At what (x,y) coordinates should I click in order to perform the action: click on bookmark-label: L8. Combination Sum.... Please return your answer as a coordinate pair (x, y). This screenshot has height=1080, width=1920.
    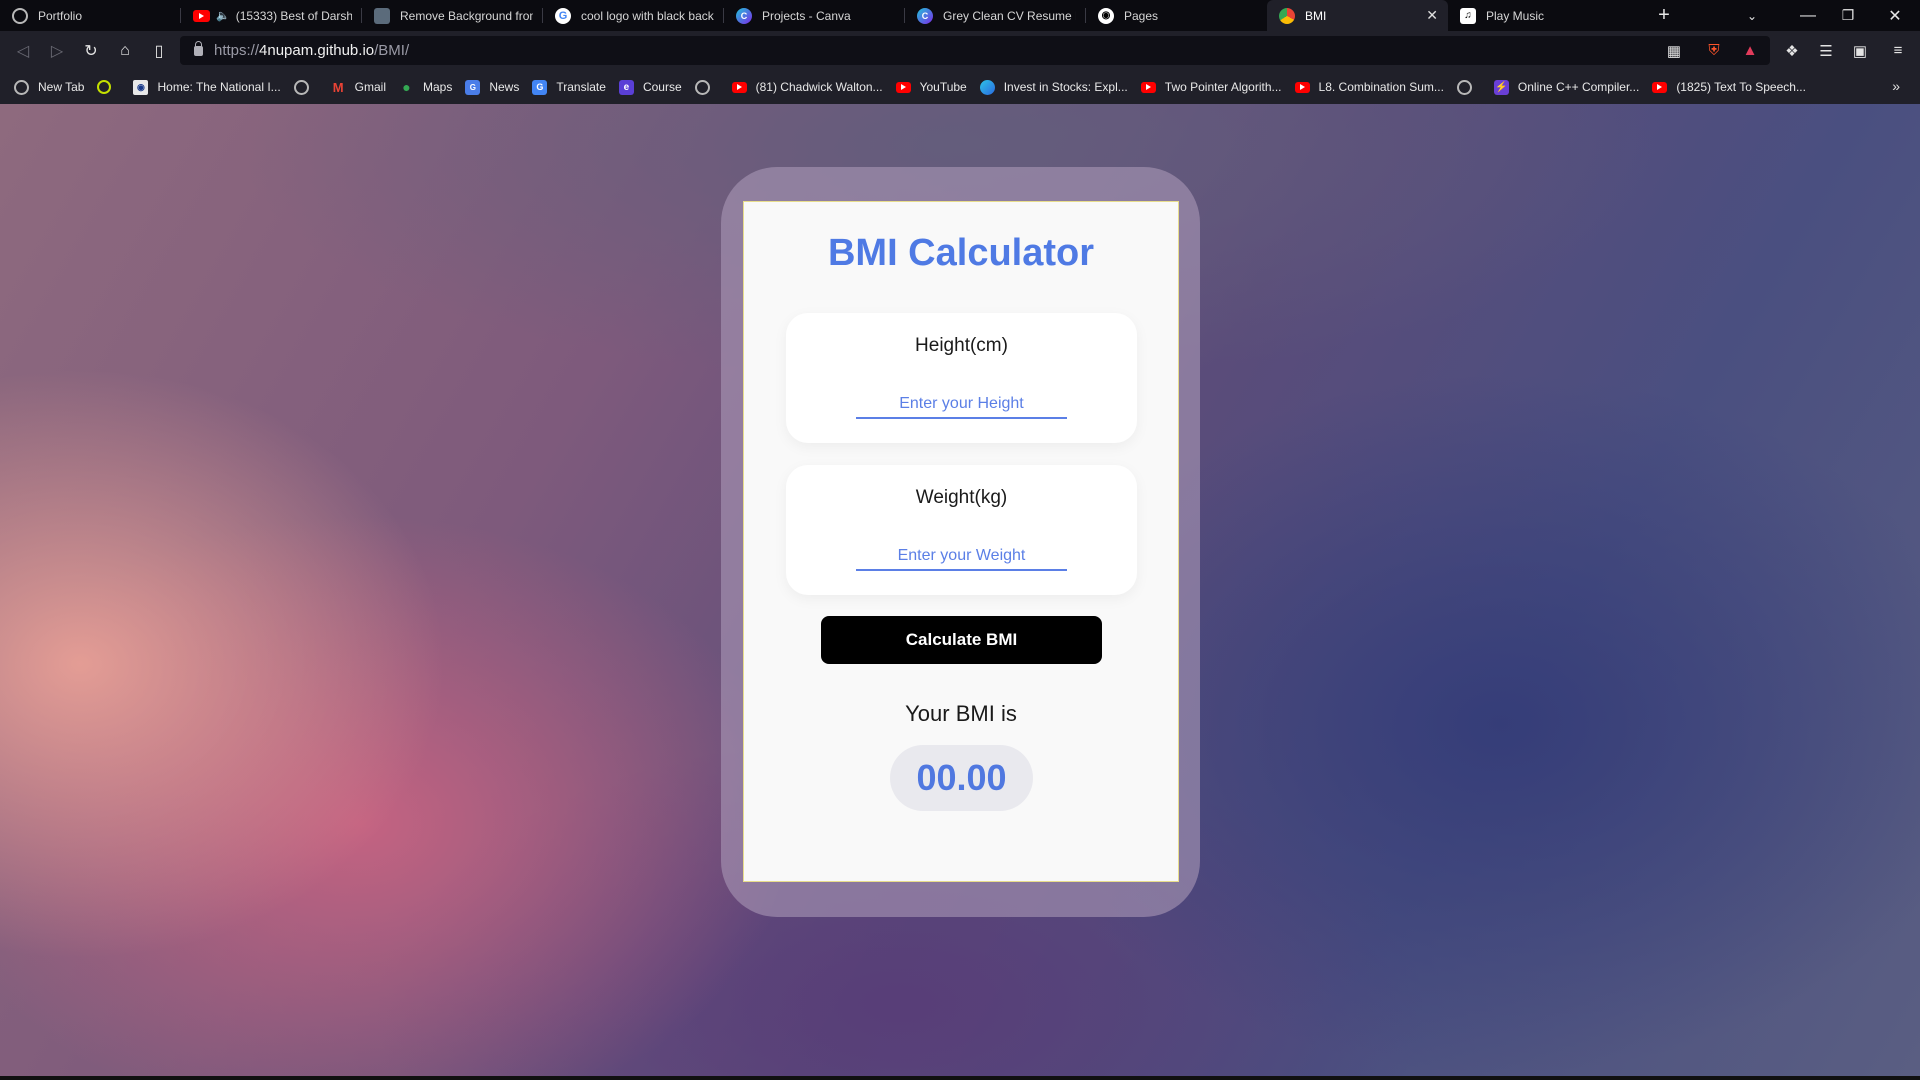
    Looking at the image, I should click on (1381, 87).